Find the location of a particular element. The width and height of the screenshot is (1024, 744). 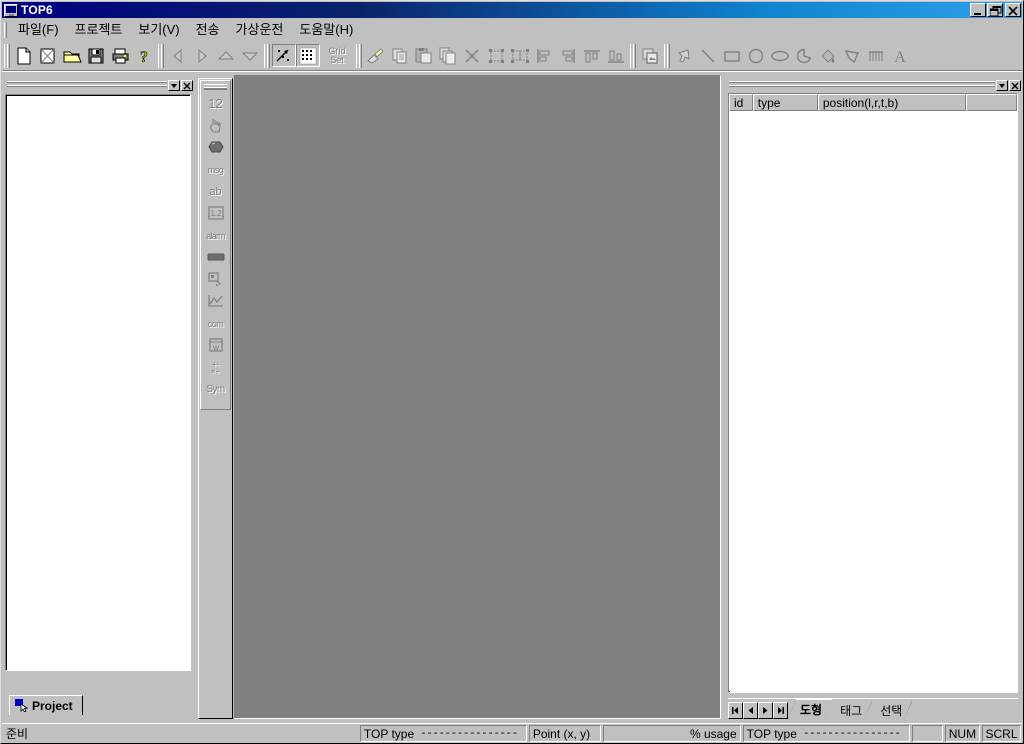

status-top-type-label: TOP type is located at coordinates (389, 733).